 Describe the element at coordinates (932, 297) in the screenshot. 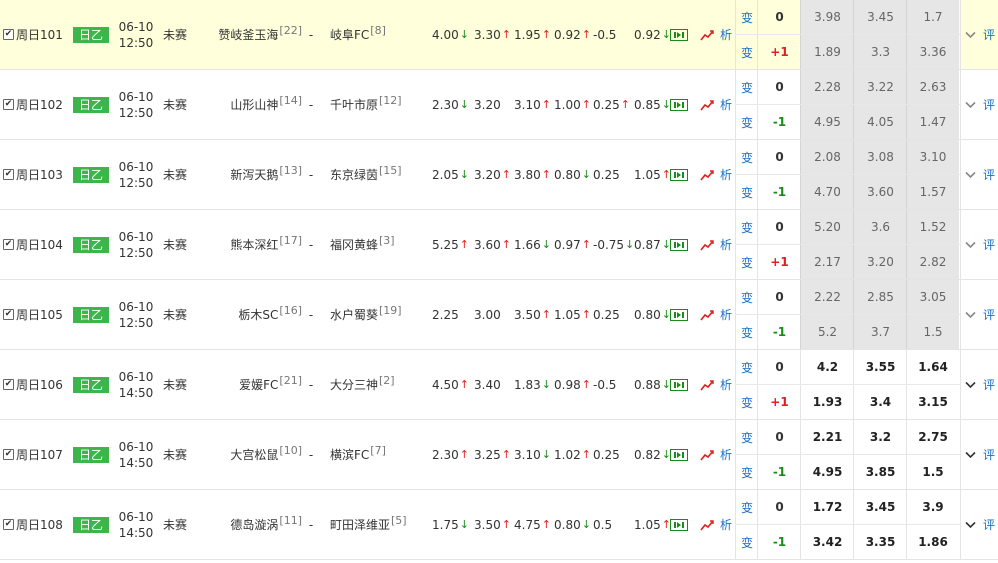

I see `away-win-odds: 3.05` at that location.